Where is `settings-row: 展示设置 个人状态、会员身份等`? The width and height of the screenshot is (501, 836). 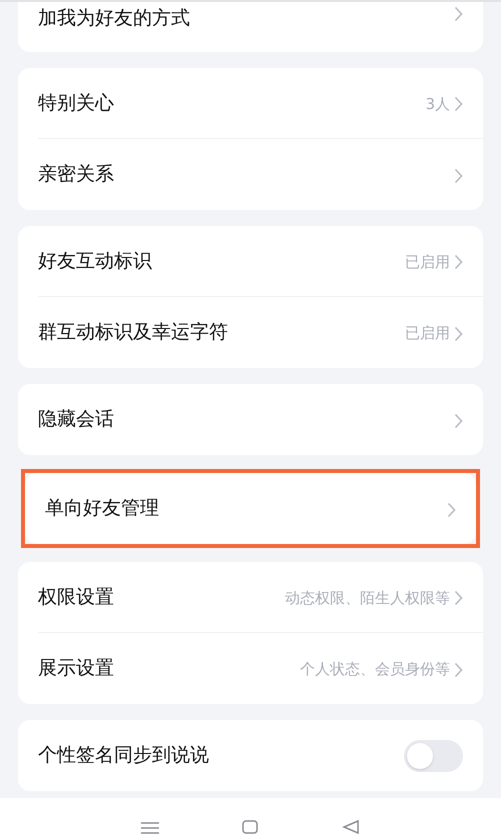
settings-row: 展示设置 个人状态、会员身份等 is located at coordinates (260, 668).